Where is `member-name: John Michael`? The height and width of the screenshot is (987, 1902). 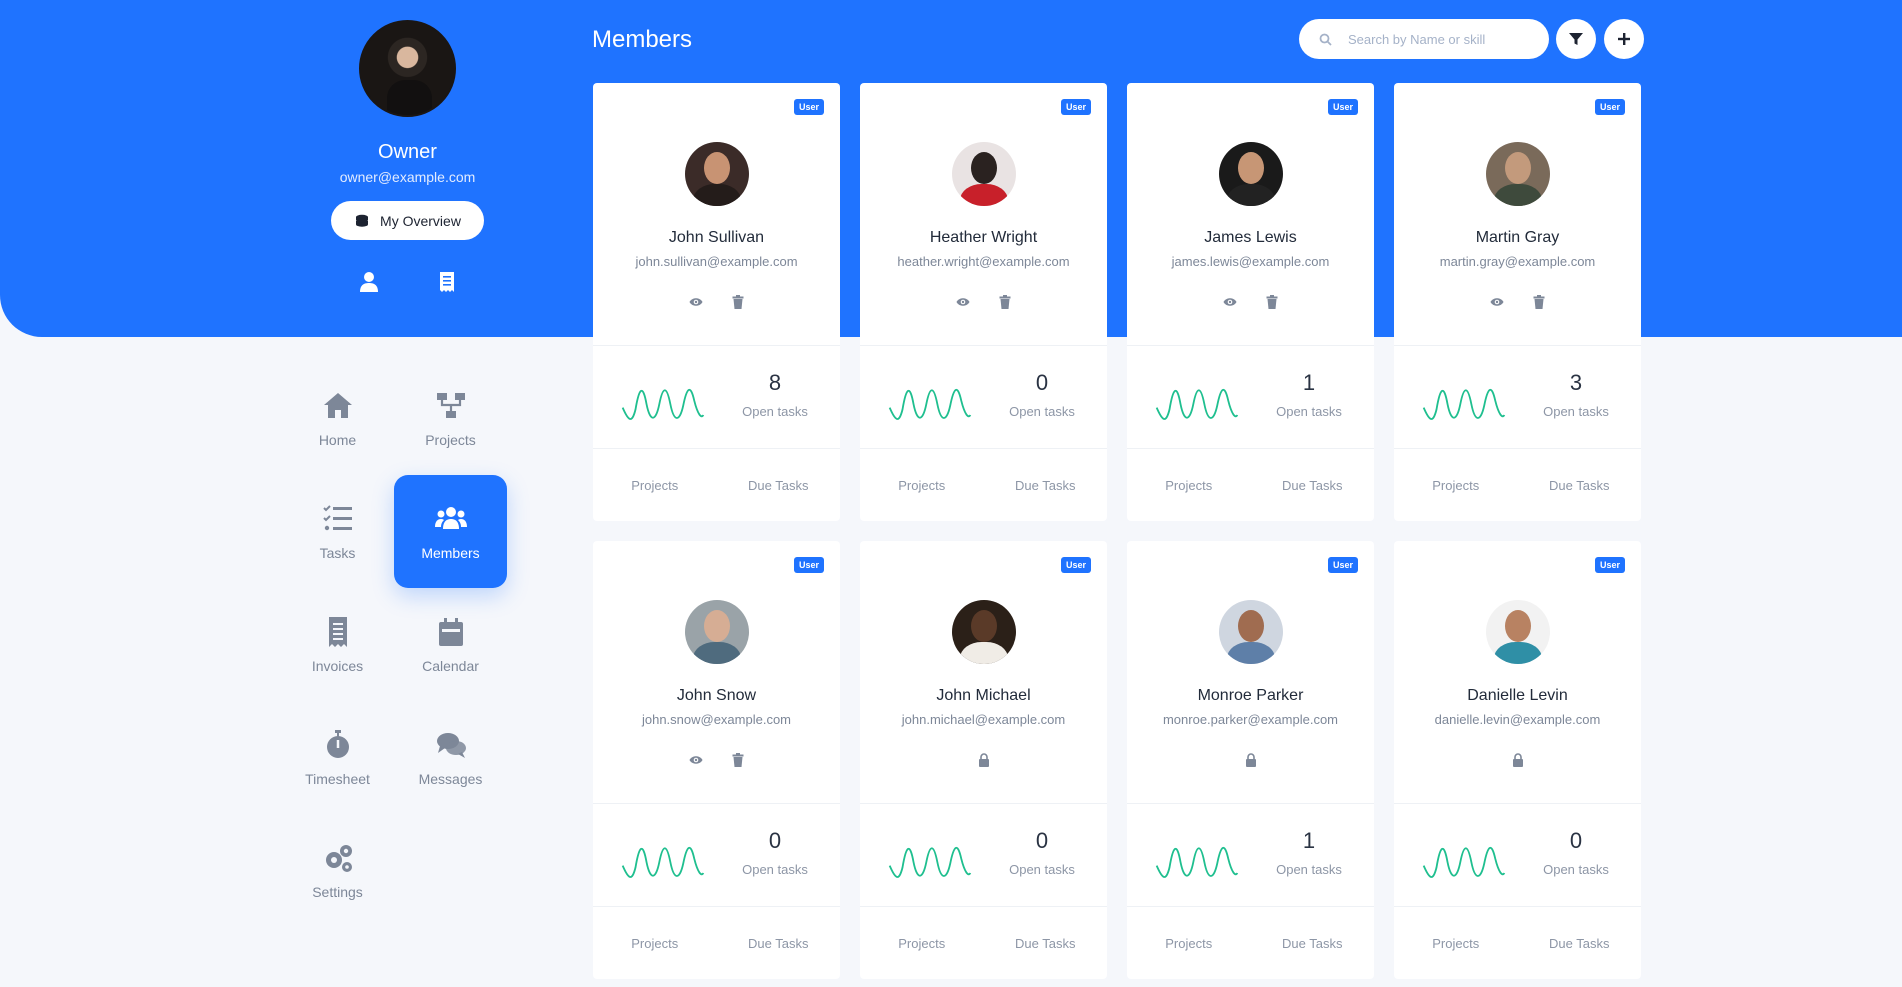 member-name: John Michael is located at coordinates (983, 696).